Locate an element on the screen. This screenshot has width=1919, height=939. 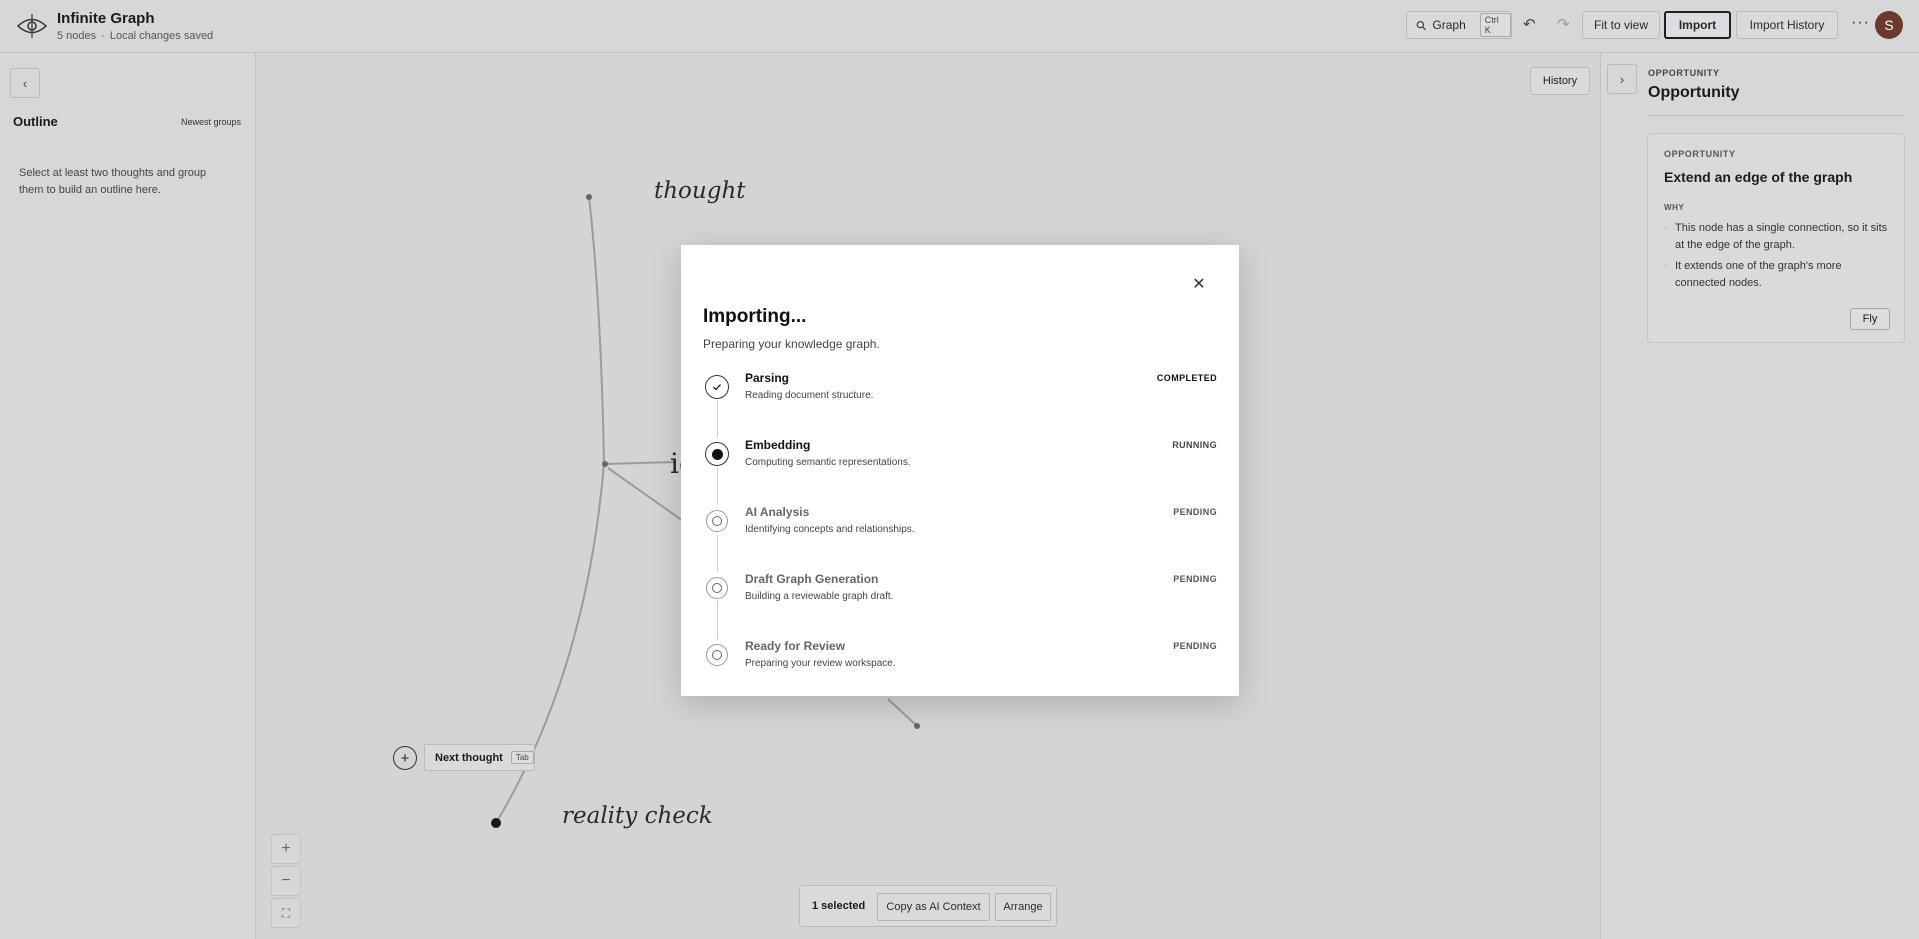
import-button: Import is located at coordinates (1697, 25).